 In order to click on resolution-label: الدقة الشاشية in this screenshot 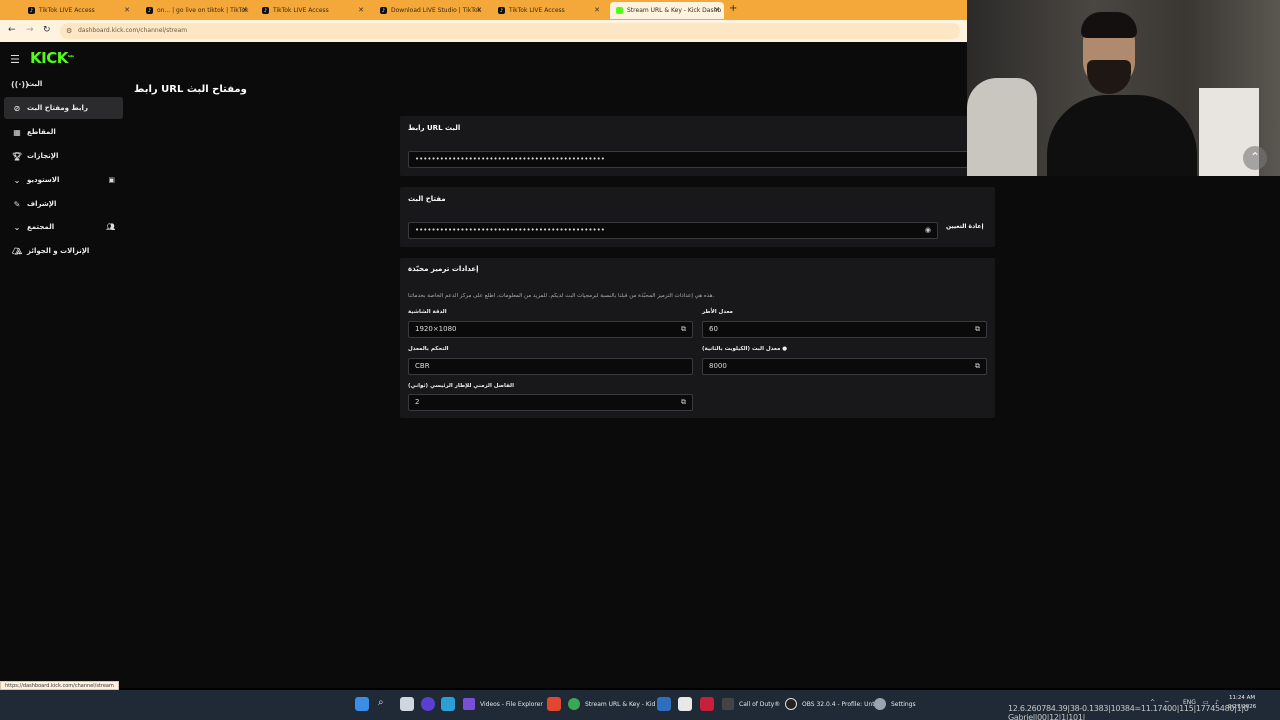, I will do `click(427, 312)`.